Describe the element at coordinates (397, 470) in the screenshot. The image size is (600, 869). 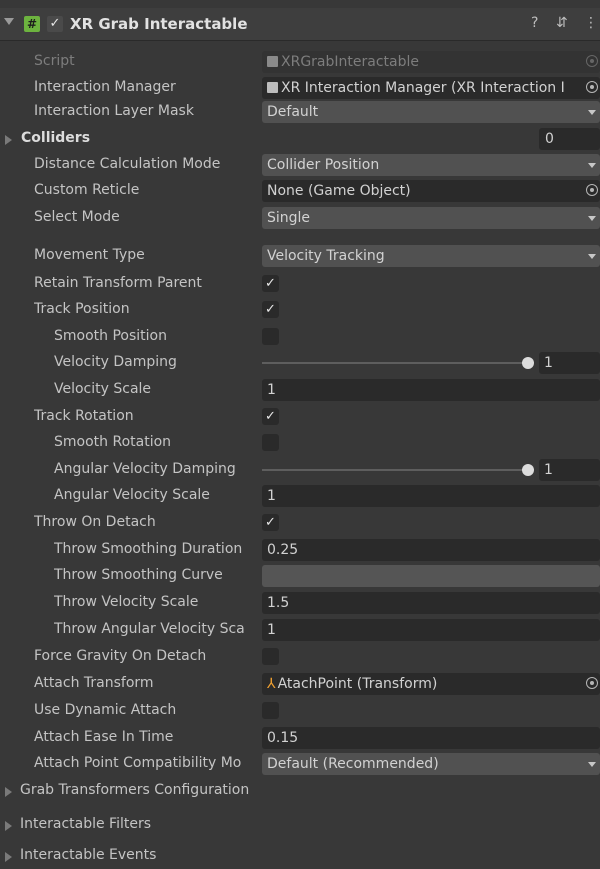
I see `angular-velocity-damping-slider-track` at that location.